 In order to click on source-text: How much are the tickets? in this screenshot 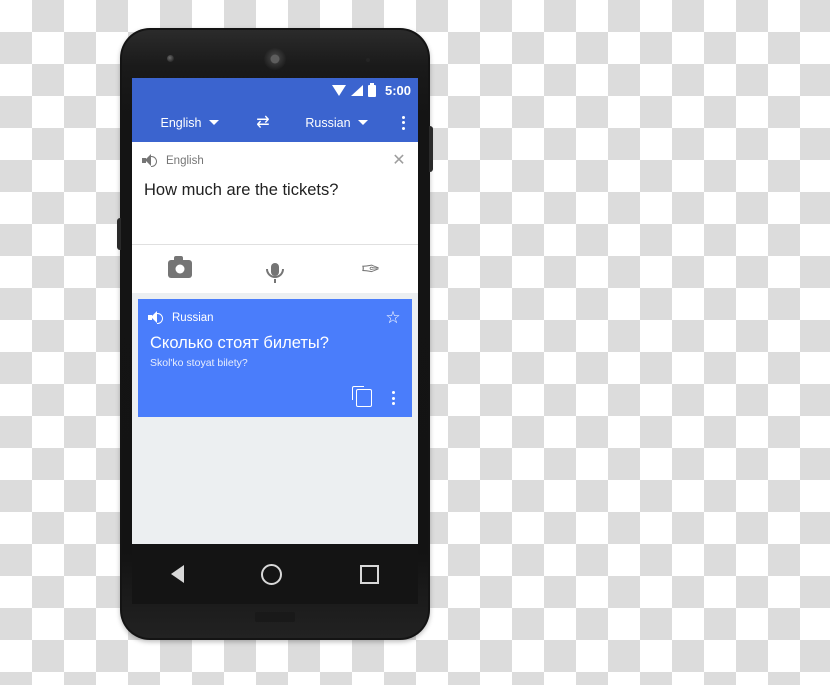, I will do `click(275, 185)`.